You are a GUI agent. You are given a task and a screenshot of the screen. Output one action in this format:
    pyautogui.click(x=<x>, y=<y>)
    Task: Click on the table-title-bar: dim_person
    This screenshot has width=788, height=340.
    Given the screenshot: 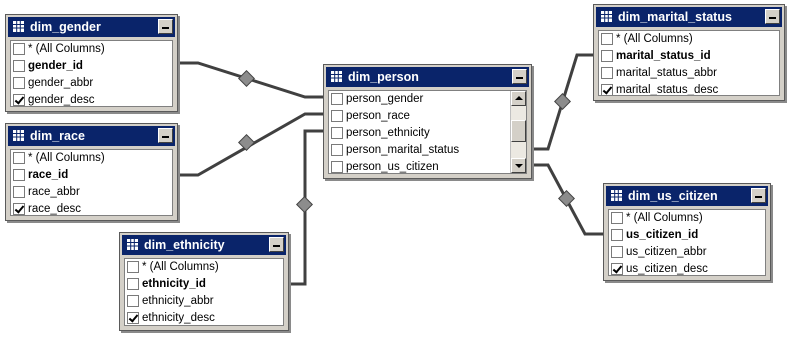 What is the action you would take?
    pyautogui.click(x=427, y=77)
    